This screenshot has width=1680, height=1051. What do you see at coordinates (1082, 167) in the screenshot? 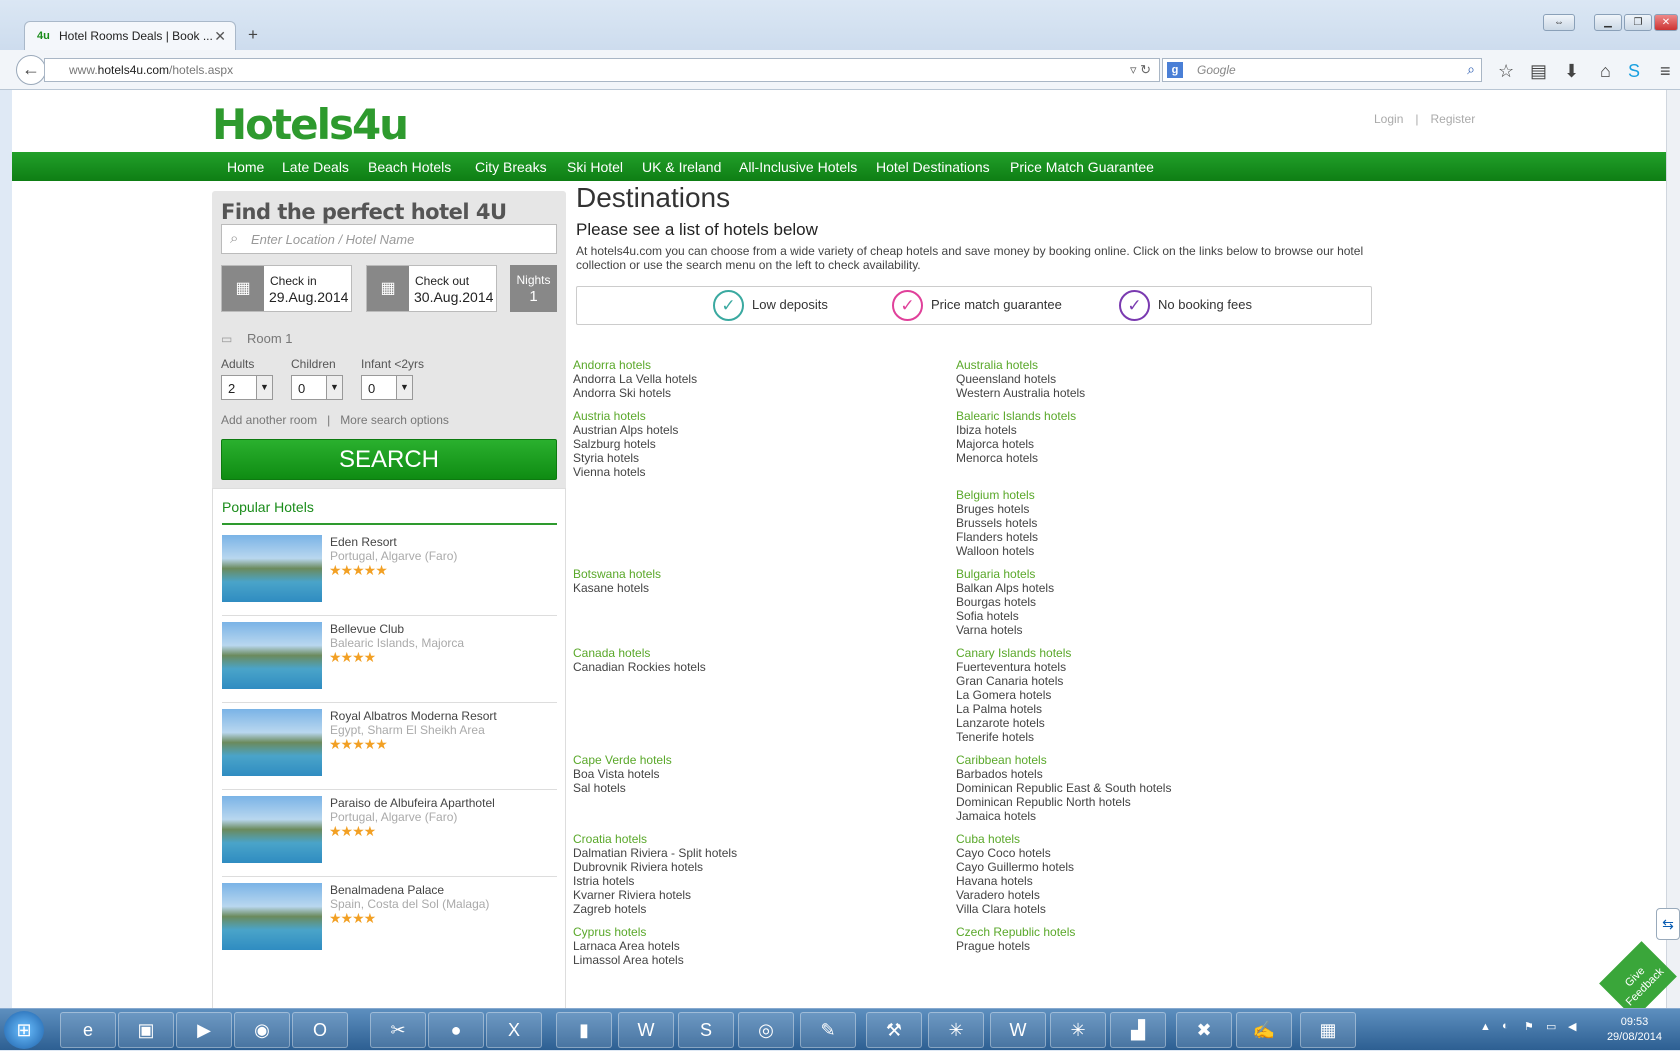
I see `nav-price-match: Price Match Guarantee` at bounding box center [1082, 167].